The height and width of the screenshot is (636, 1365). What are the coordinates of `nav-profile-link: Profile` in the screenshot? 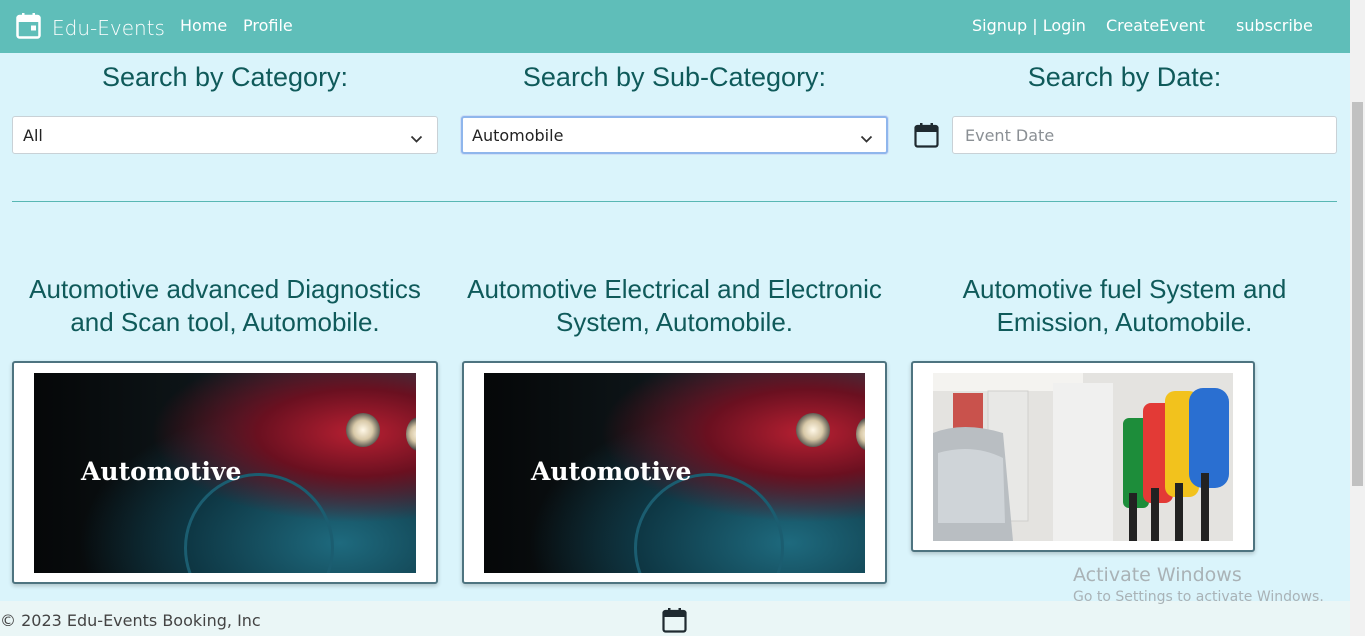 It's located at (268, 25).